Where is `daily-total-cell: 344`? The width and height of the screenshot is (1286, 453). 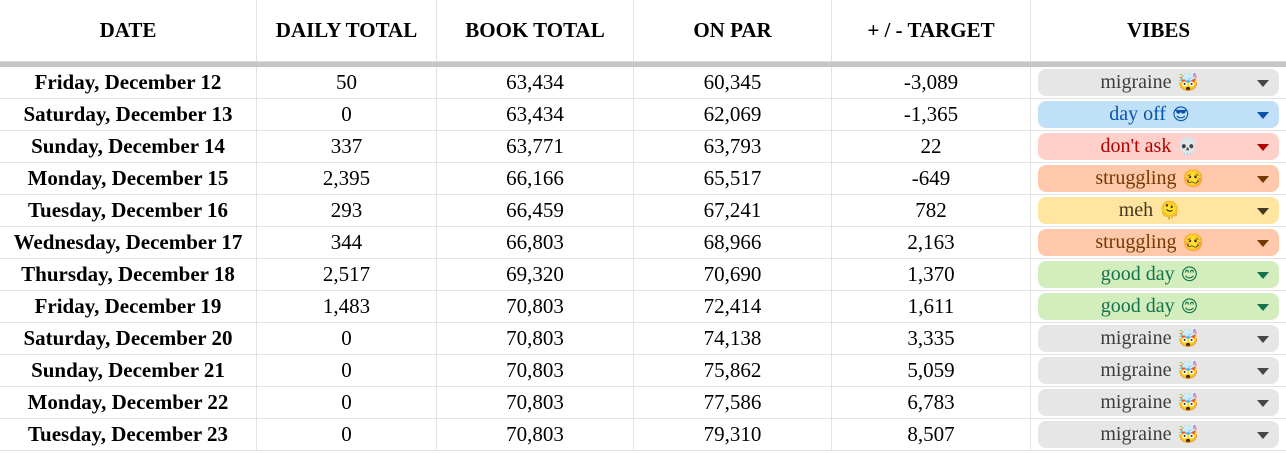
daily-total-cell: 344 is located at coordinates (347, 242).